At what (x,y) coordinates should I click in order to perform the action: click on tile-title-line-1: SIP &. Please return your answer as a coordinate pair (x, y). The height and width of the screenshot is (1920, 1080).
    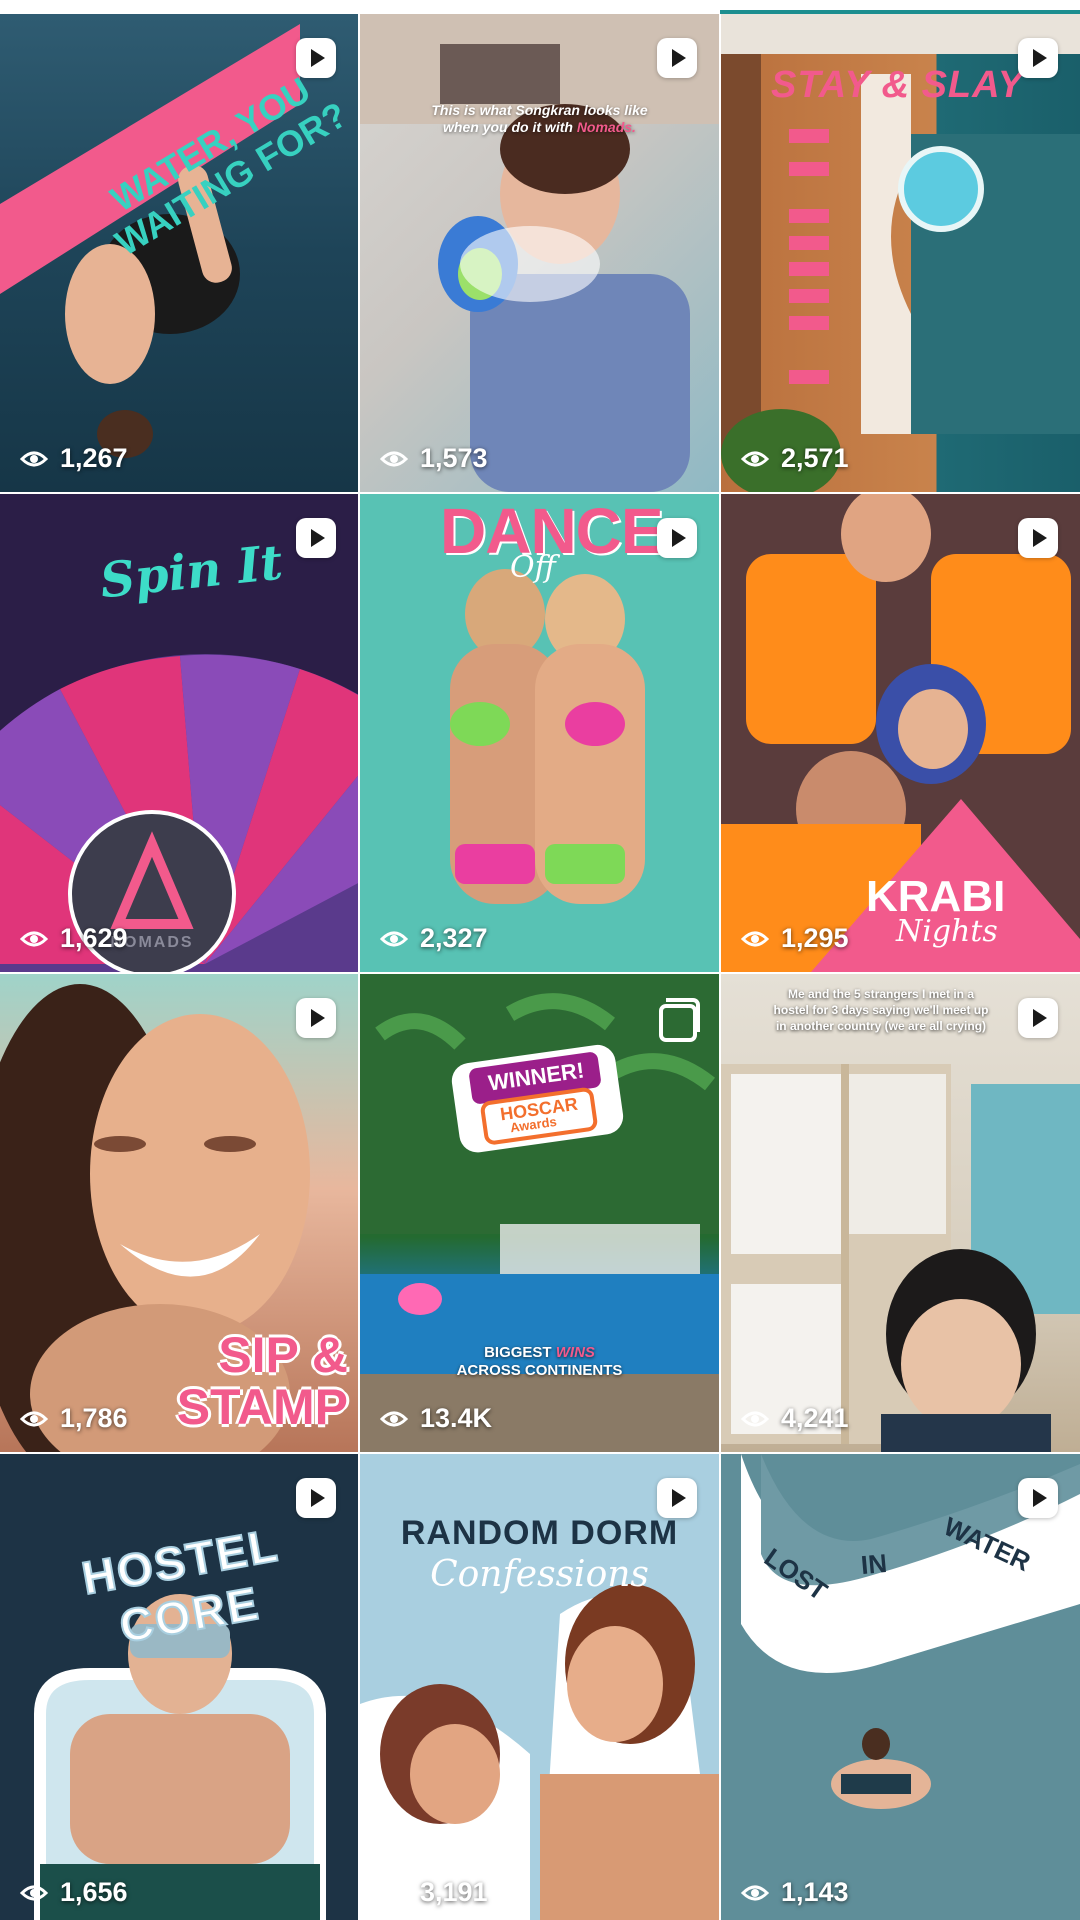
    Looking at the image, I should click on (283, 1355).